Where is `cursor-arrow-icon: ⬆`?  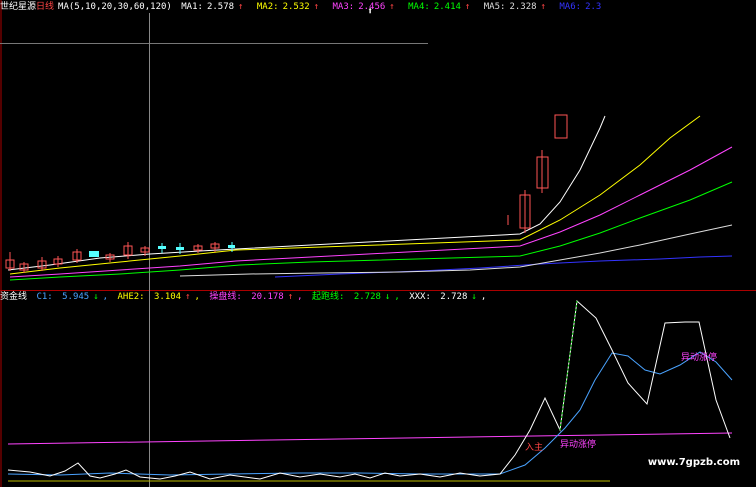
cursor-arrow-icon: ⬆ is located at coordinates (370, 11).